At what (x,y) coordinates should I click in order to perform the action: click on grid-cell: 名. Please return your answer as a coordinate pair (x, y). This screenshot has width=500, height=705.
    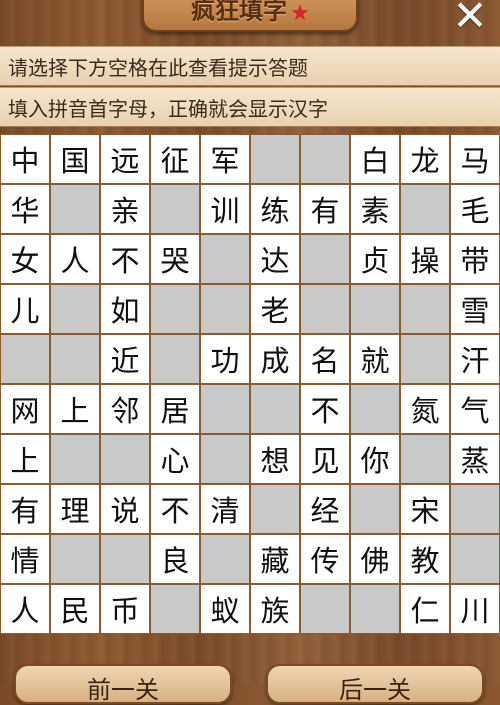
    Looking at the image, I should click on (325, 359).